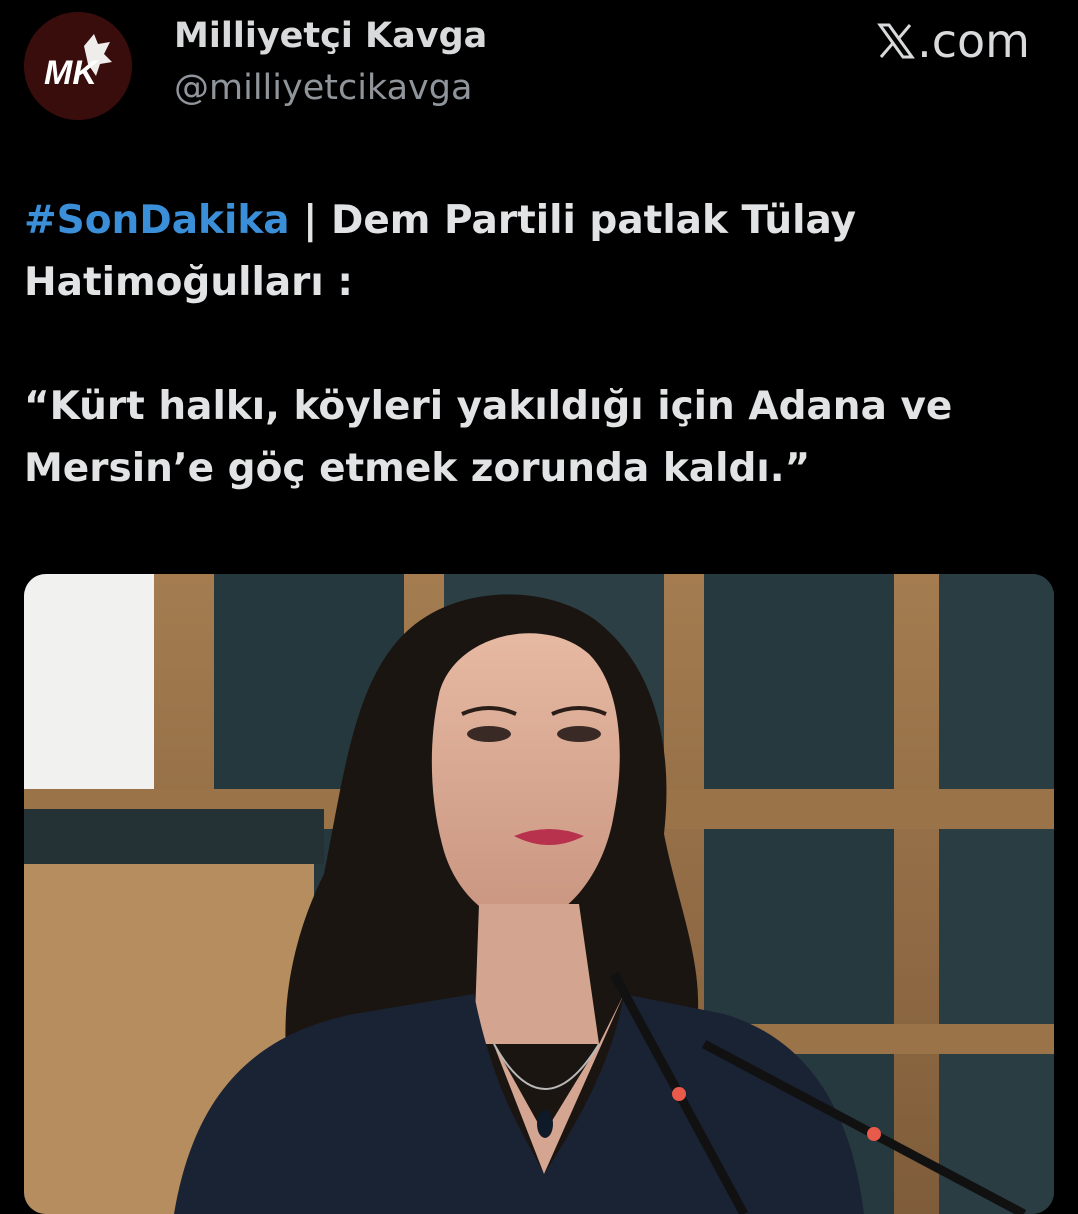 Image resolution: width=1078 pixels, height=1214 pixels. What do you see at coordinates (71, 73) in the screenshot?
I see `avatar-initials: MK` at bounding box center [71, 73].